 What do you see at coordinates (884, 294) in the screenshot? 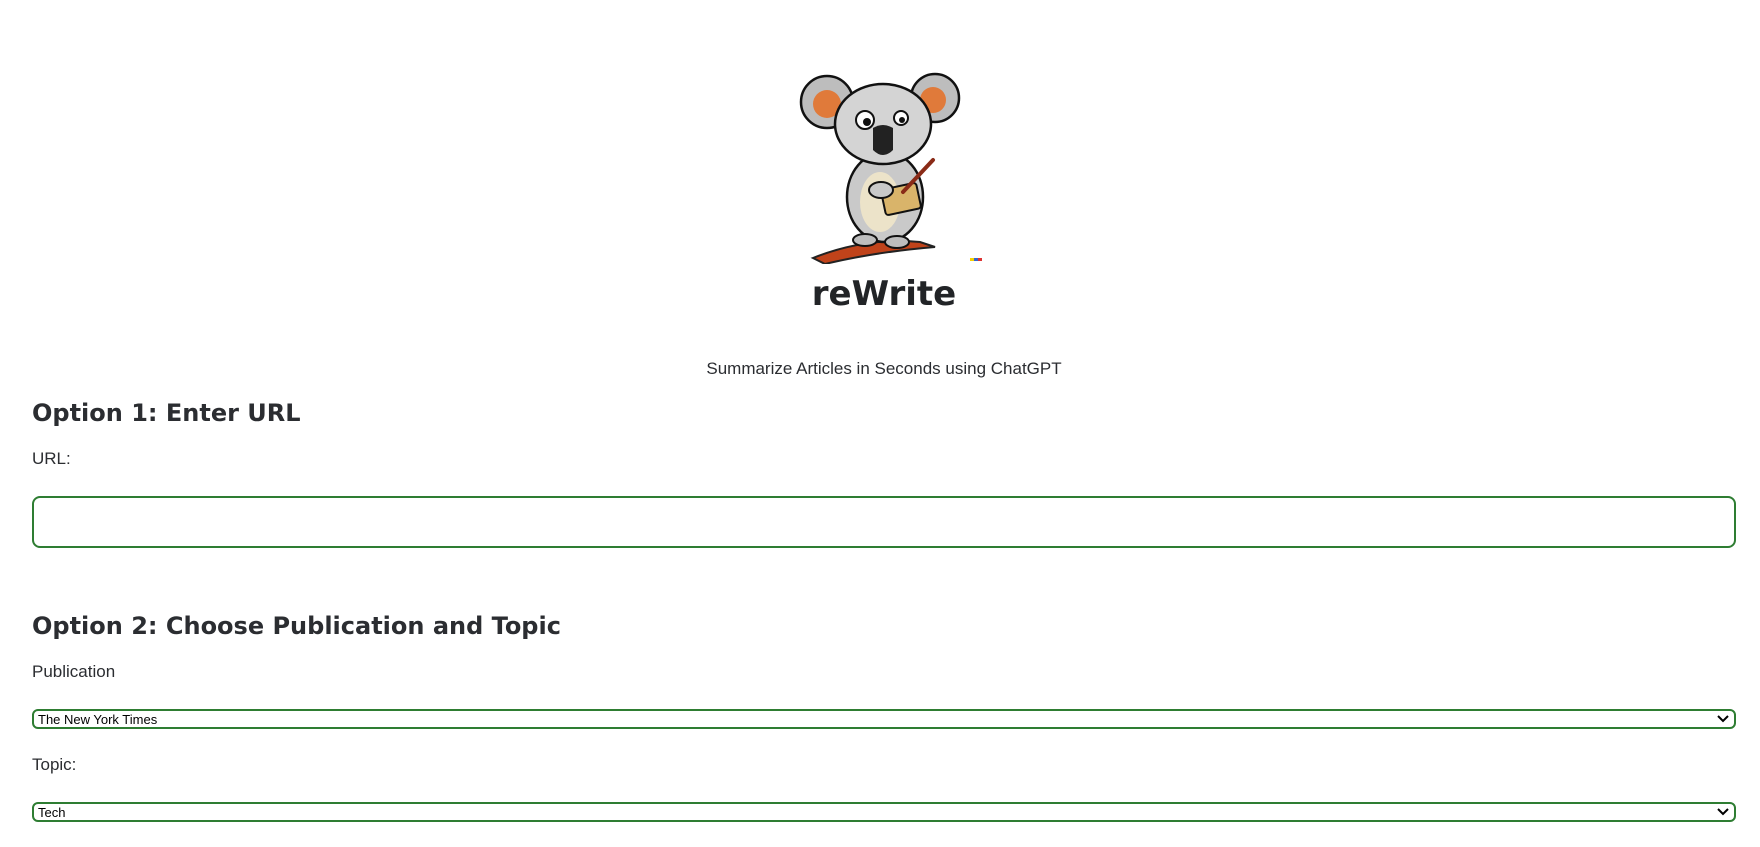
I see `app-title: reWrite` at bounding box center [884, 294].